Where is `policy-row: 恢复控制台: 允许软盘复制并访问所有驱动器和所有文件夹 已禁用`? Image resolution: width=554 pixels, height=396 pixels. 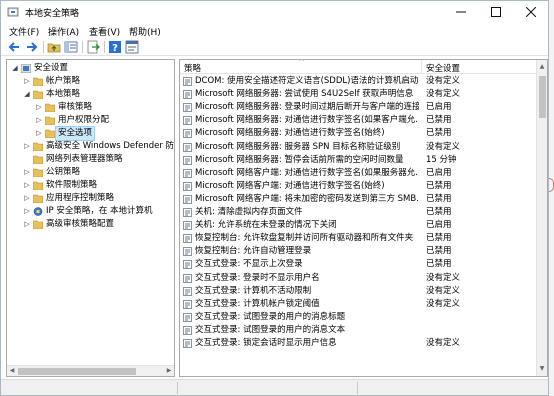 policy-row: 恢复控制台: 允许软盘复制并访问所有驱动器和所有文件夹 已禁用 is located at coordinates (358, 238).